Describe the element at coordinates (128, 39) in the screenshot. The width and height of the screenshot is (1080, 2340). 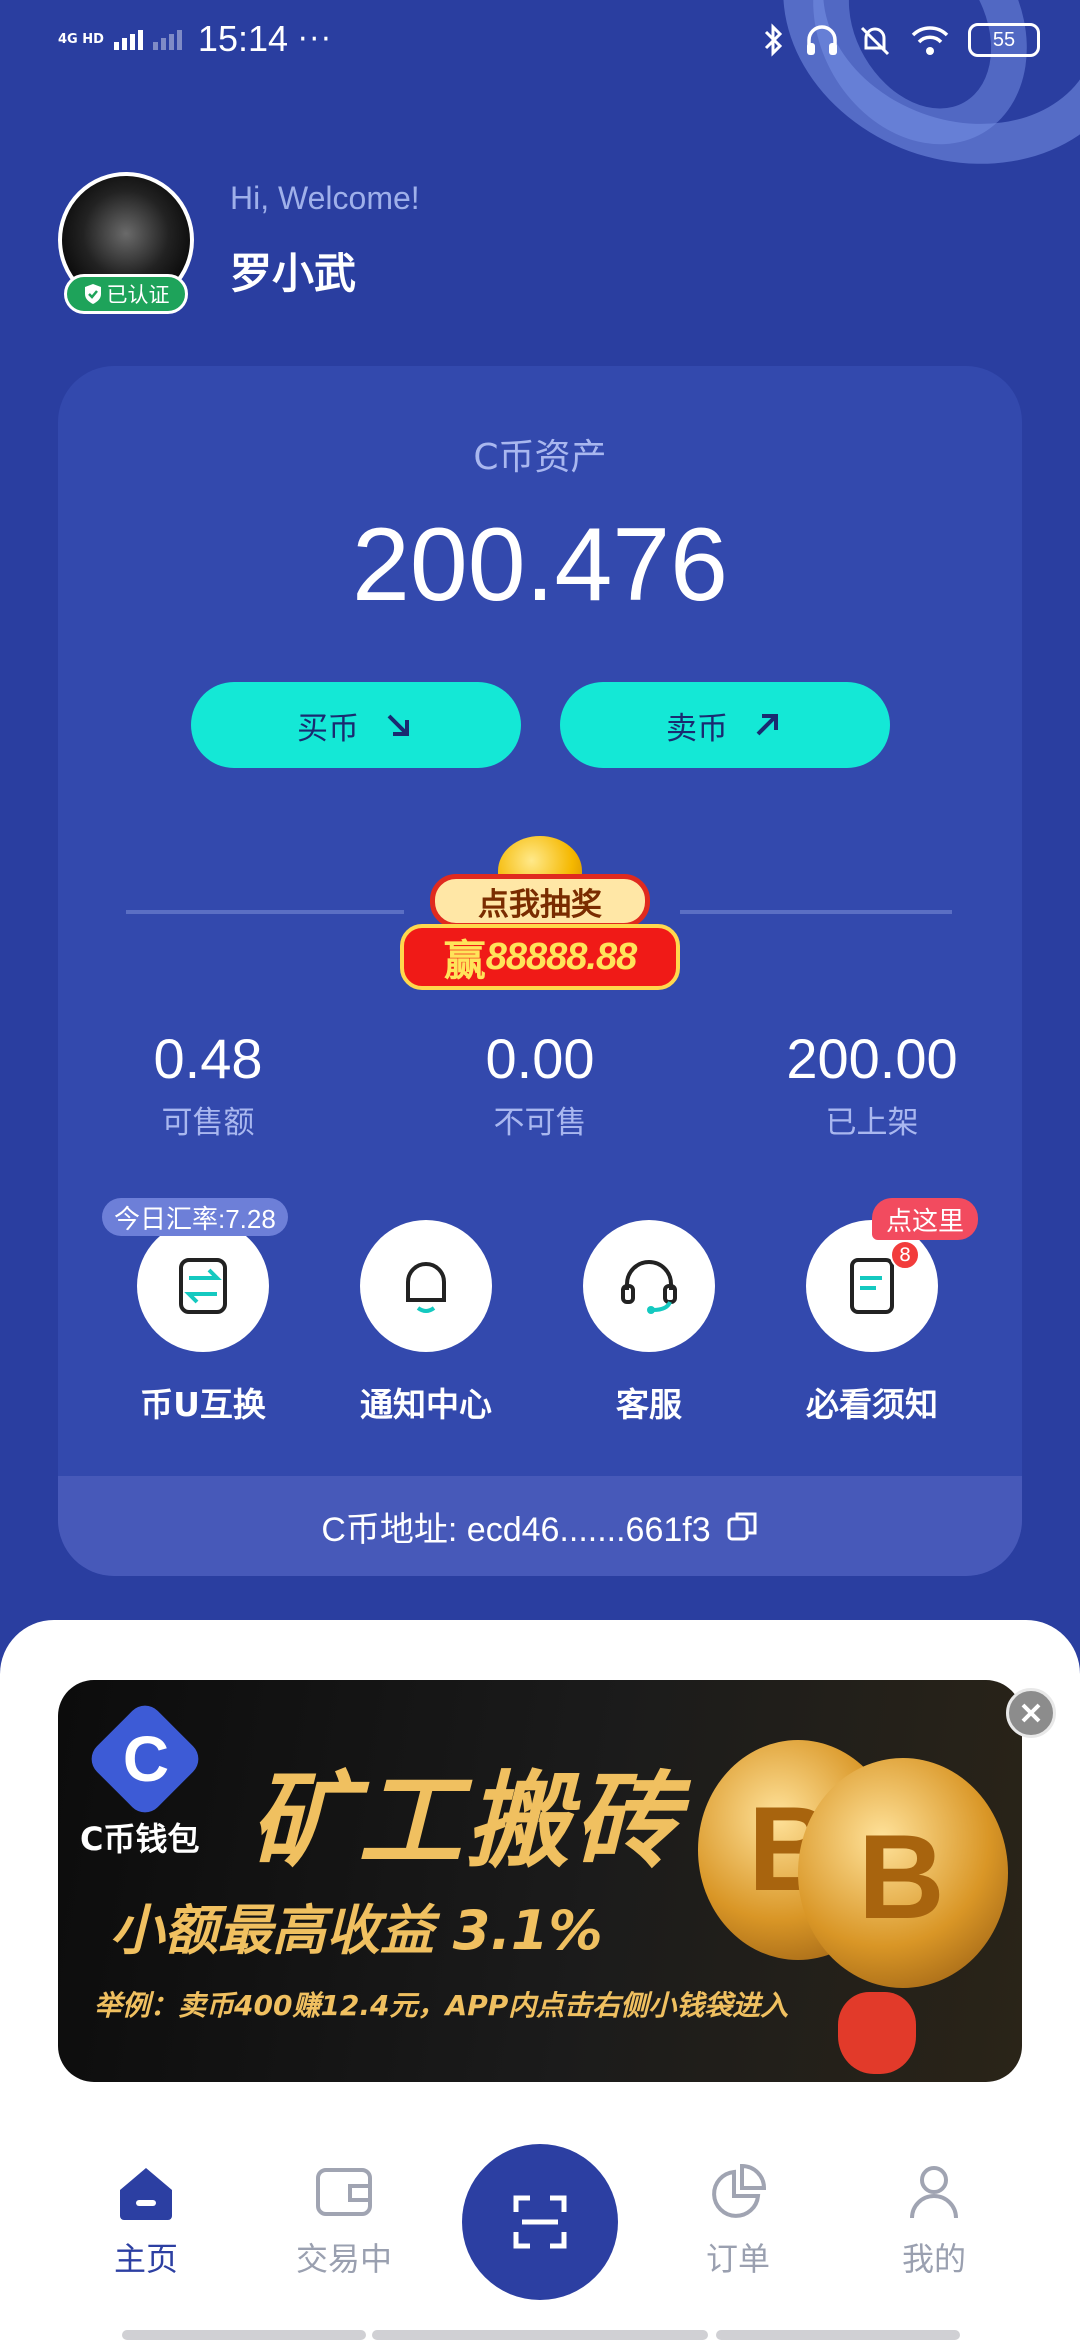
I see `signal-icon` at that location.